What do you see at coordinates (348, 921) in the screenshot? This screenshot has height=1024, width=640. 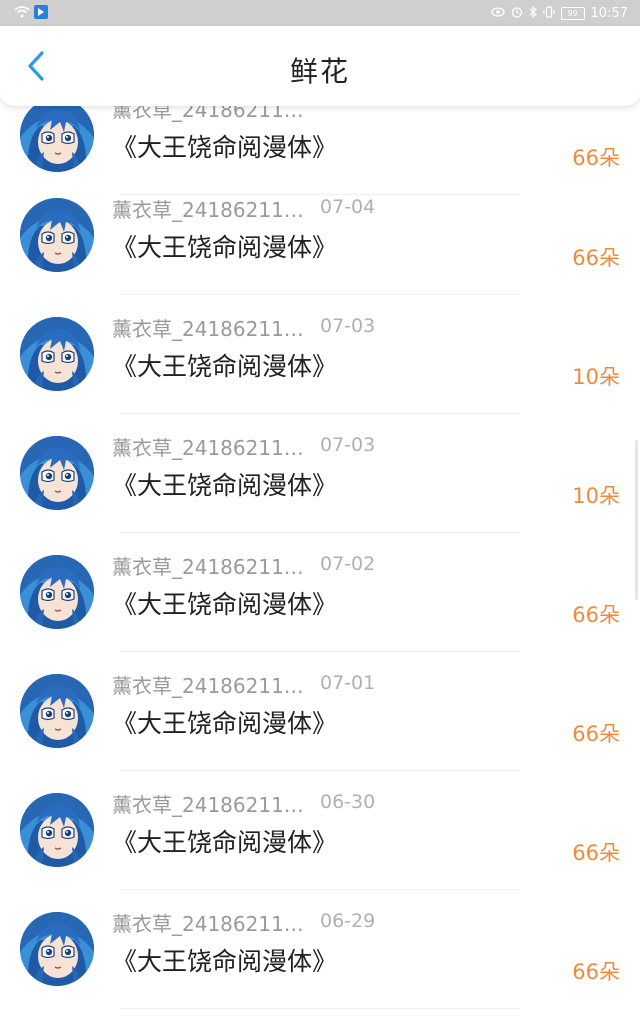 I see `record-date: 06-29` at bounding box center [348, 921].